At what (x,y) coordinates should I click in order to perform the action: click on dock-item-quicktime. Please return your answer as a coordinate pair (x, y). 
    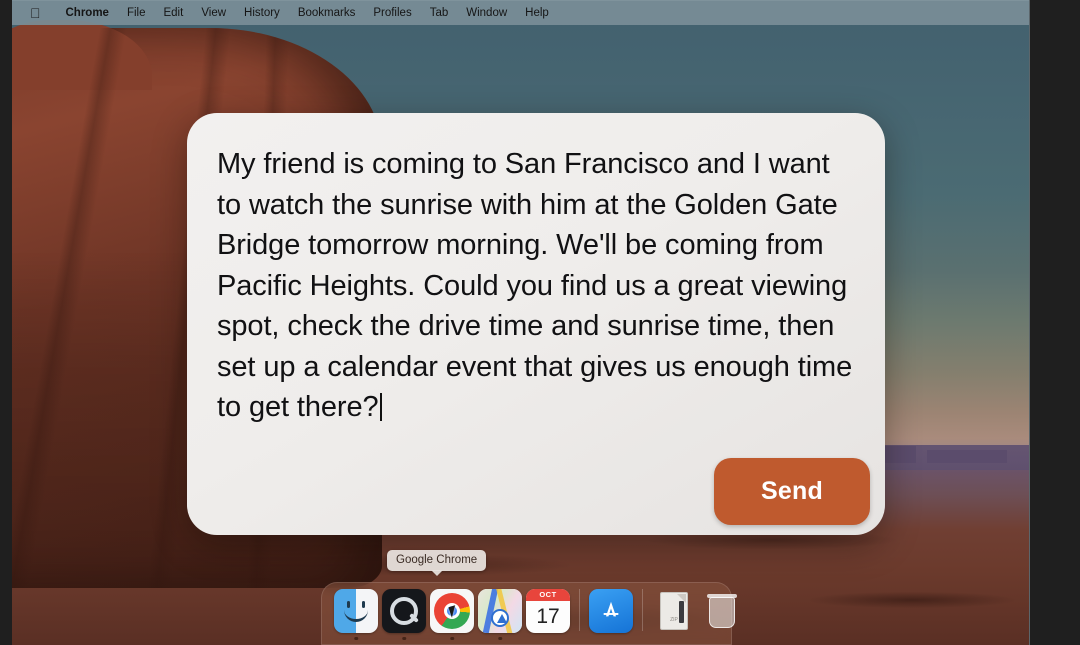
    Looking at the image, I should click on (404, 614).